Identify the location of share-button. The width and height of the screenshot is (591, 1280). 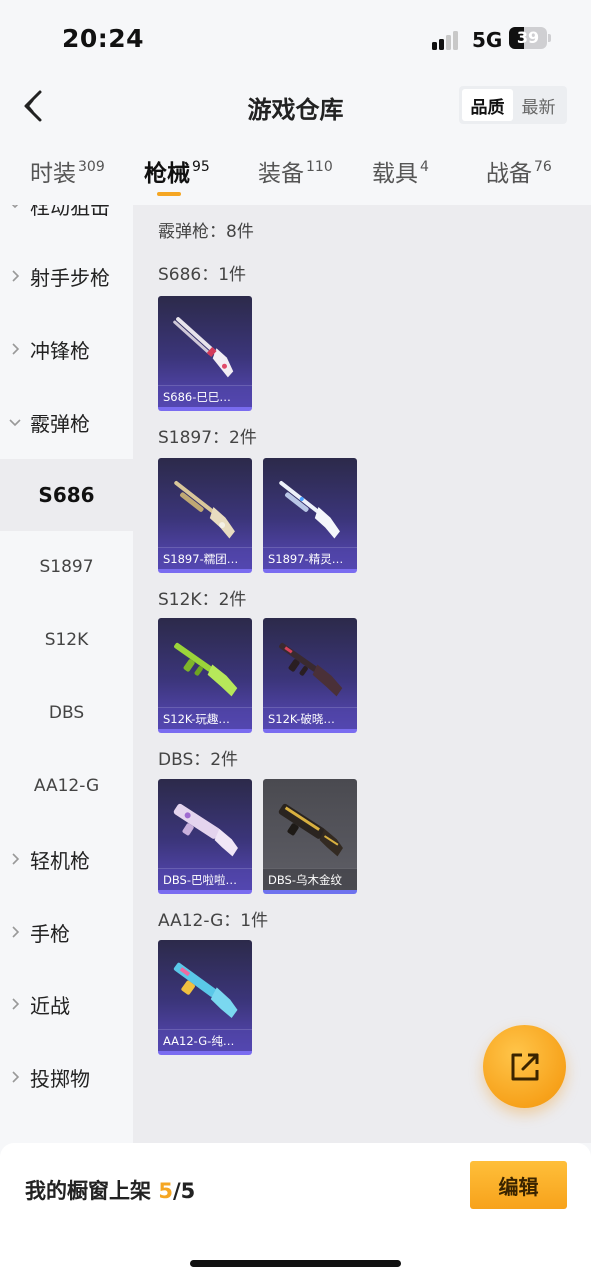
(524, 1066).